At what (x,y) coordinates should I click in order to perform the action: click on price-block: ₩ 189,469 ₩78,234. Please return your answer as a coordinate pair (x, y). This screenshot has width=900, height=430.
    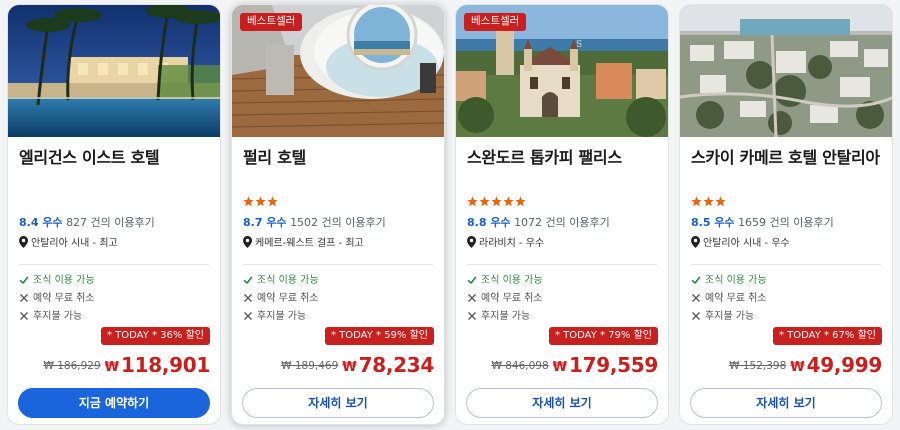
    Looking at the image, I should click on (357, 365).